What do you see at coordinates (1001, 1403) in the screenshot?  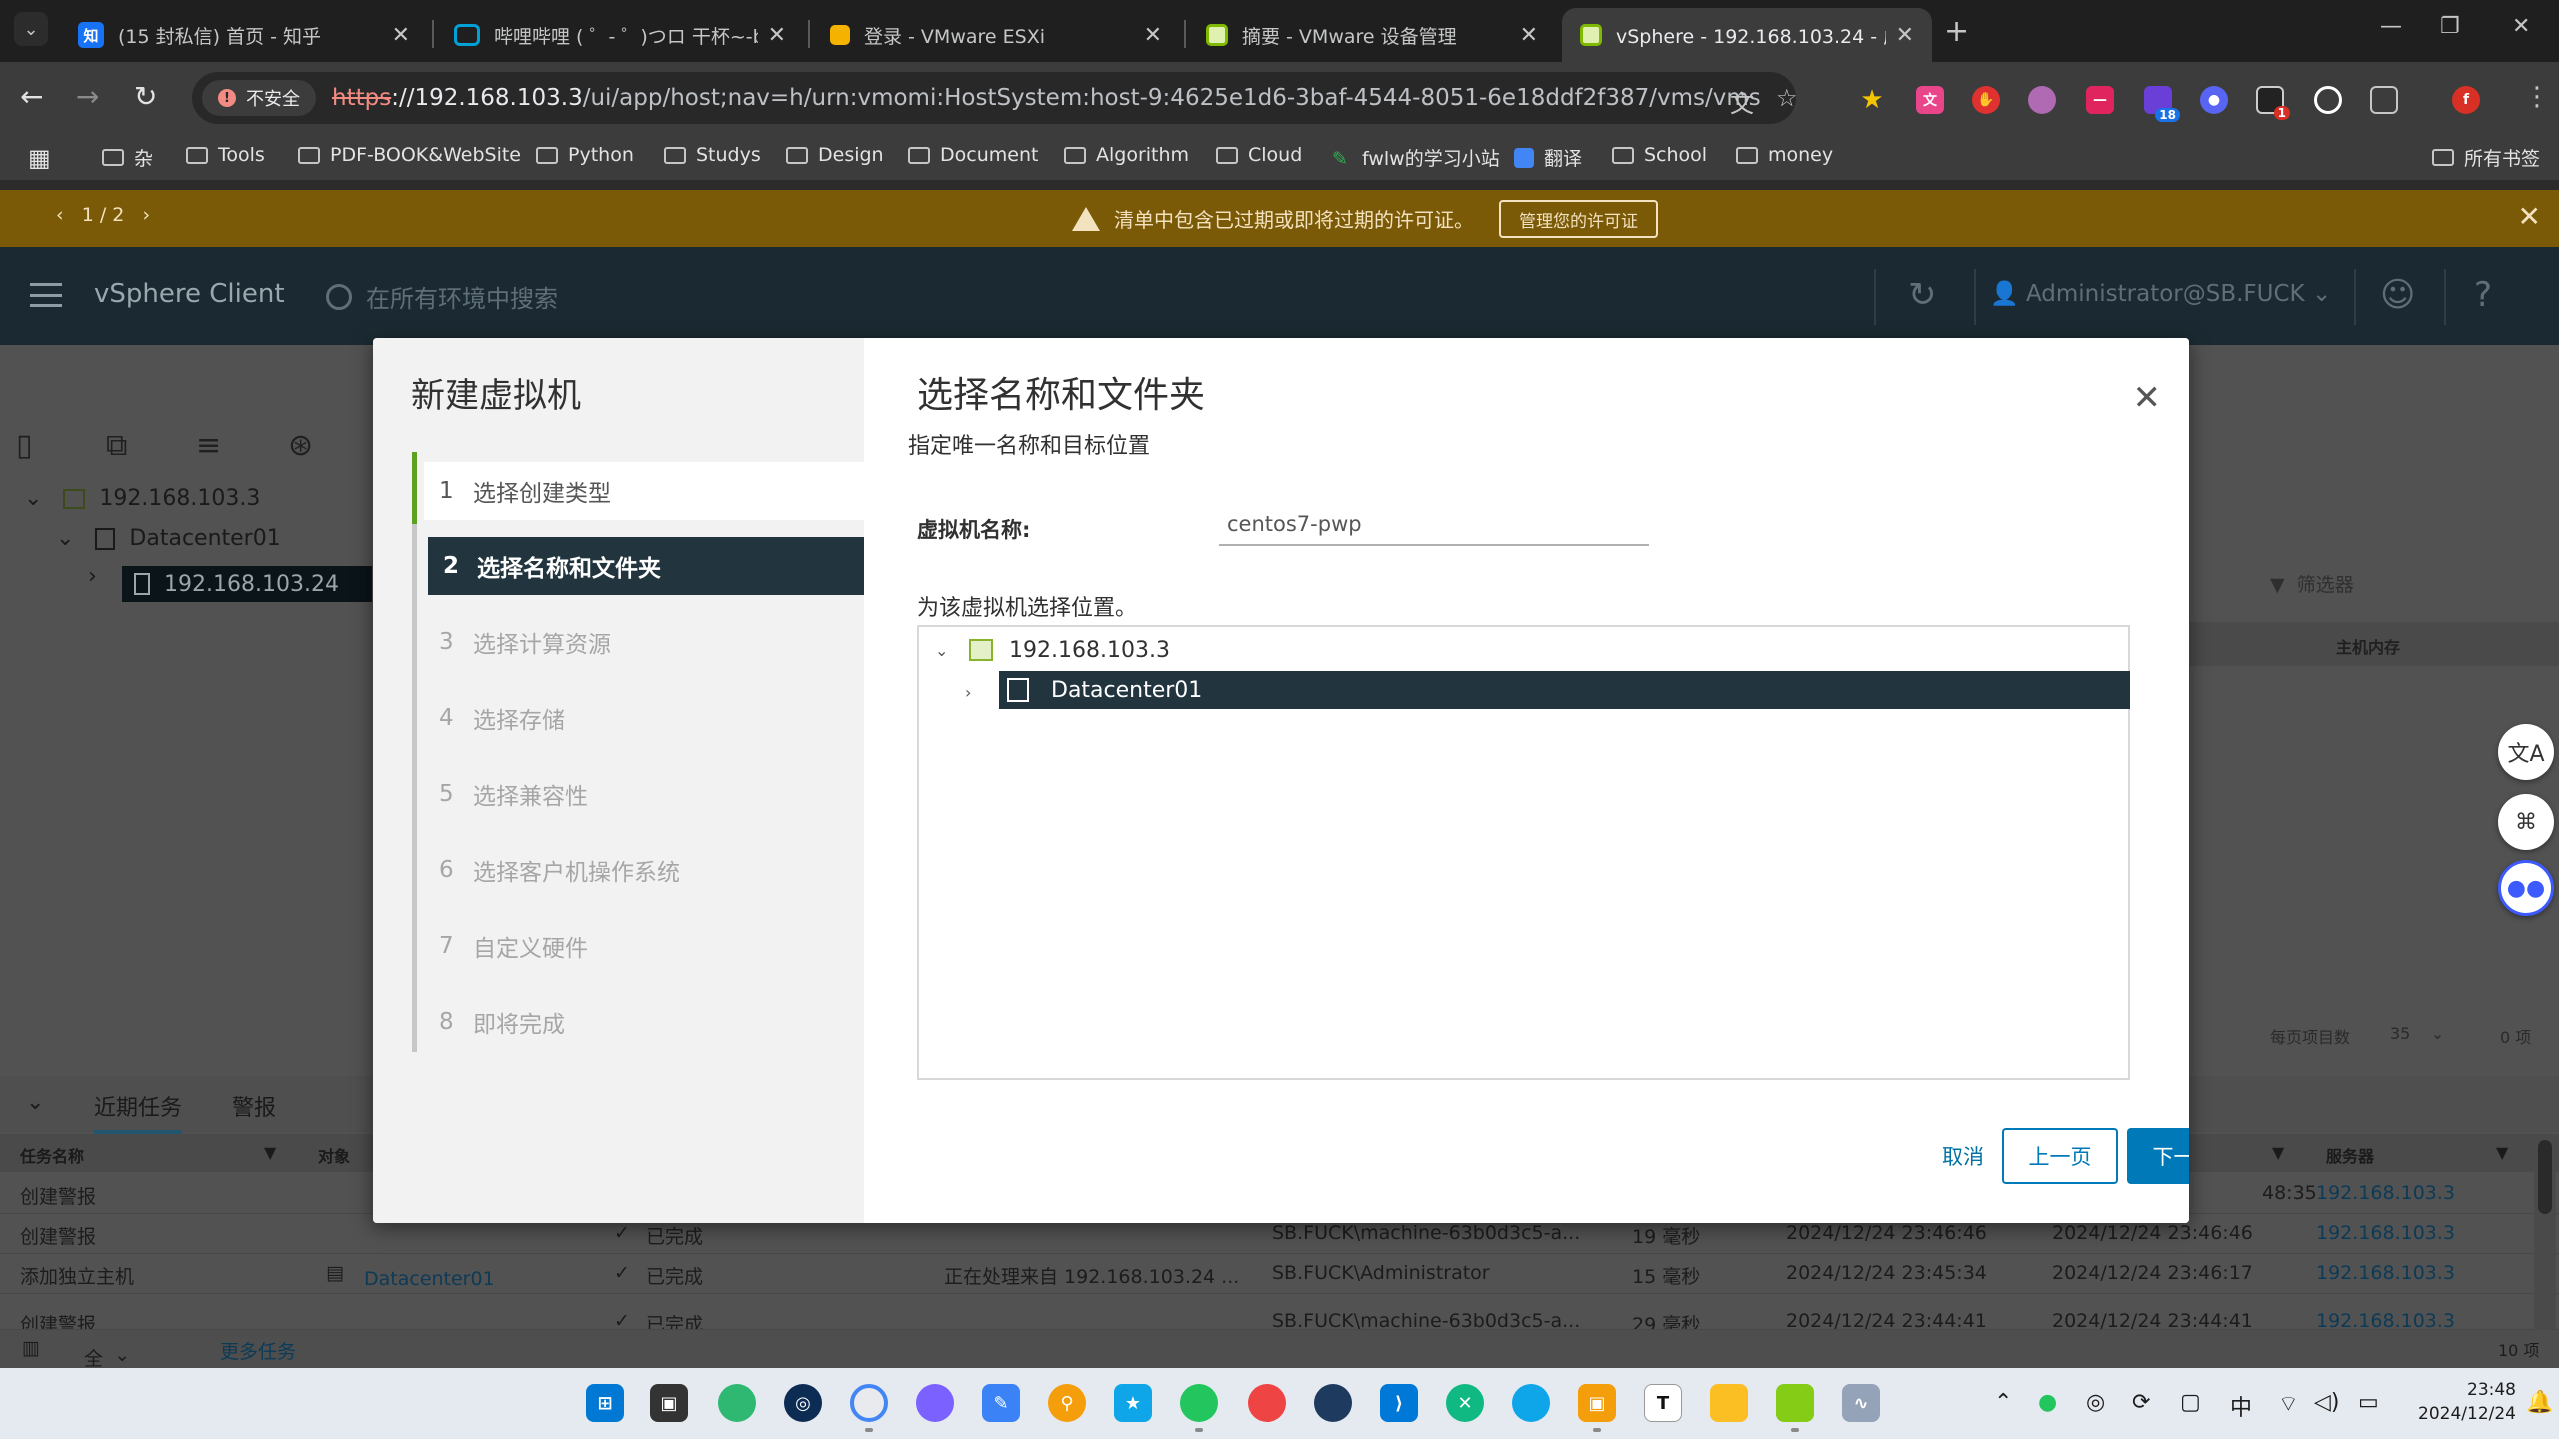 I see `app-icon: ✎` at bounding box center [1001, 1403].